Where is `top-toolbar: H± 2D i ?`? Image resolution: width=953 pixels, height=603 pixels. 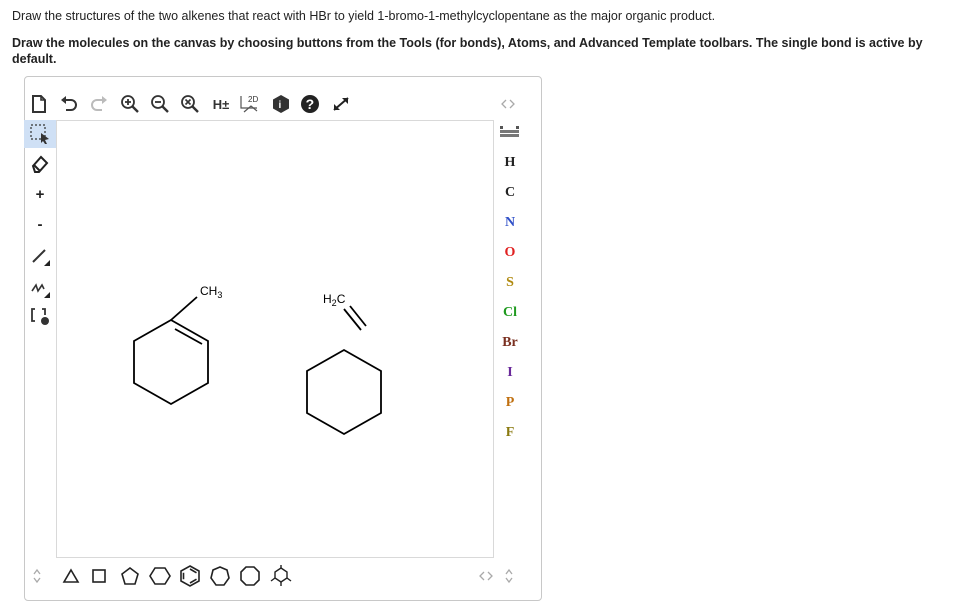
top-toolbar: H± 2D i ? is located at coordinates (284, 105).